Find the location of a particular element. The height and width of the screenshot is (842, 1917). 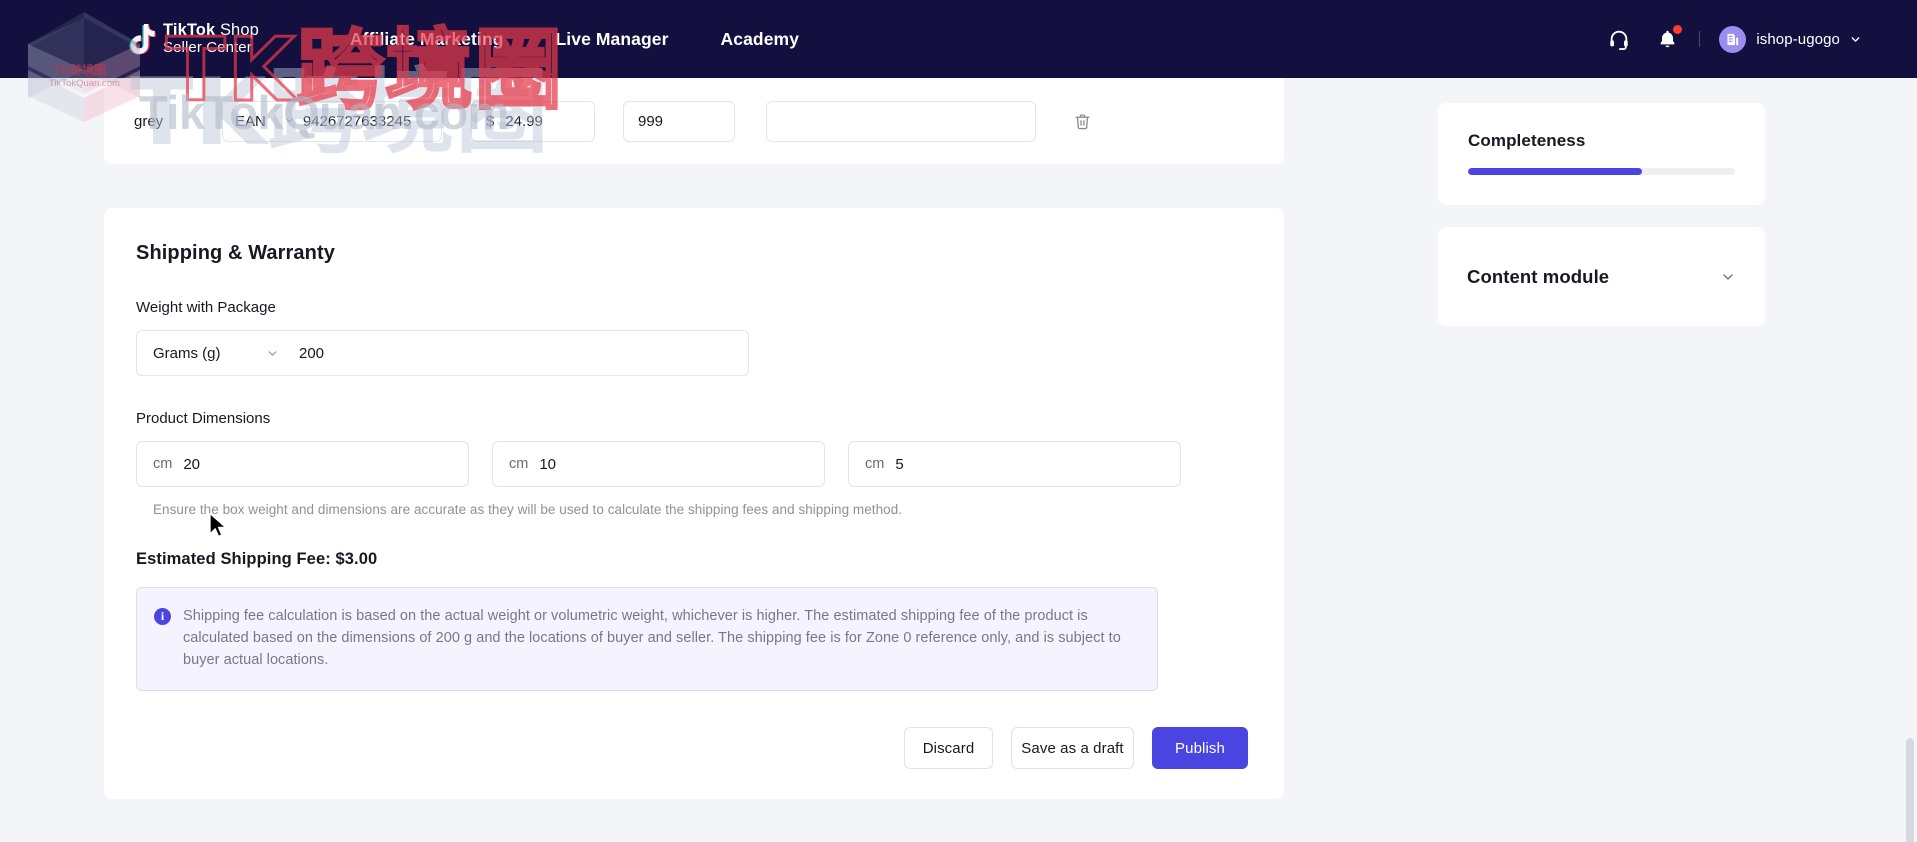

dimension-height-field: cm 5 is located at coordinates (1014, 464).